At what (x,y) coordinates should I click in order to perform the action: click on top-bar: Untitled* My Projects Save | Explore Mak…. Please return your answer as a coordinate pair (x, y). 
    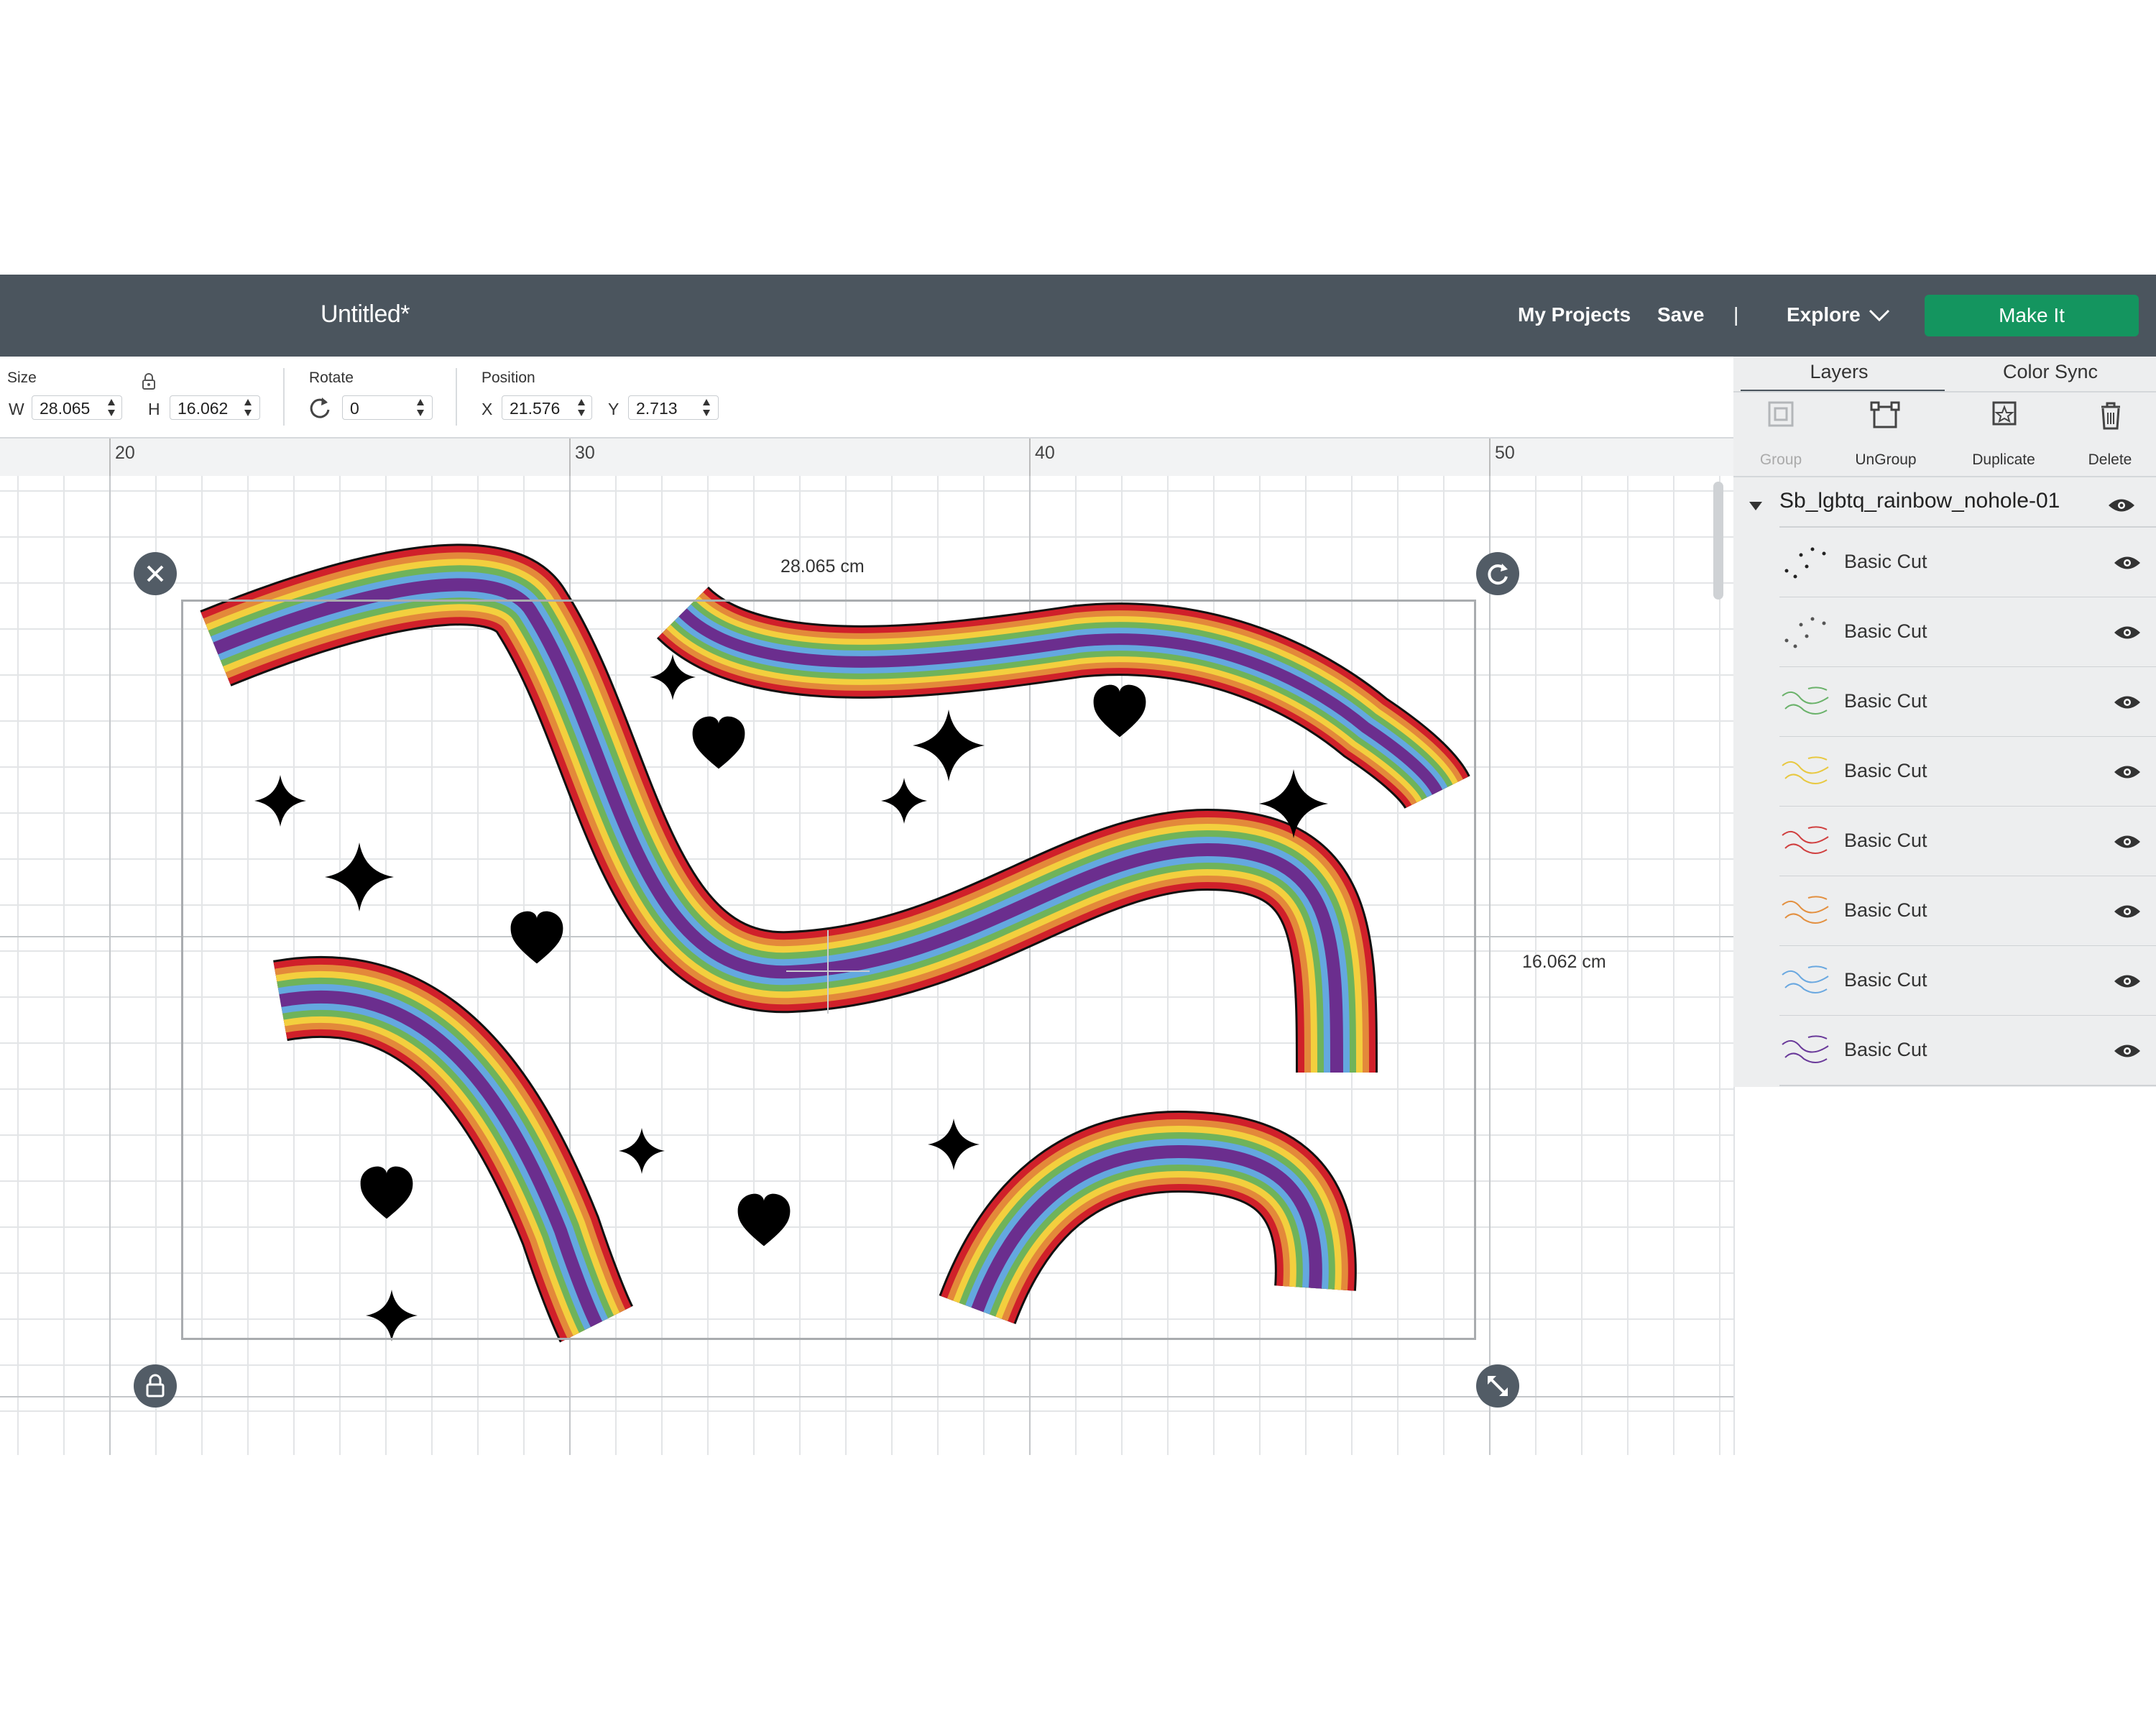
    Looking at the image, I should click on (1078, 316).